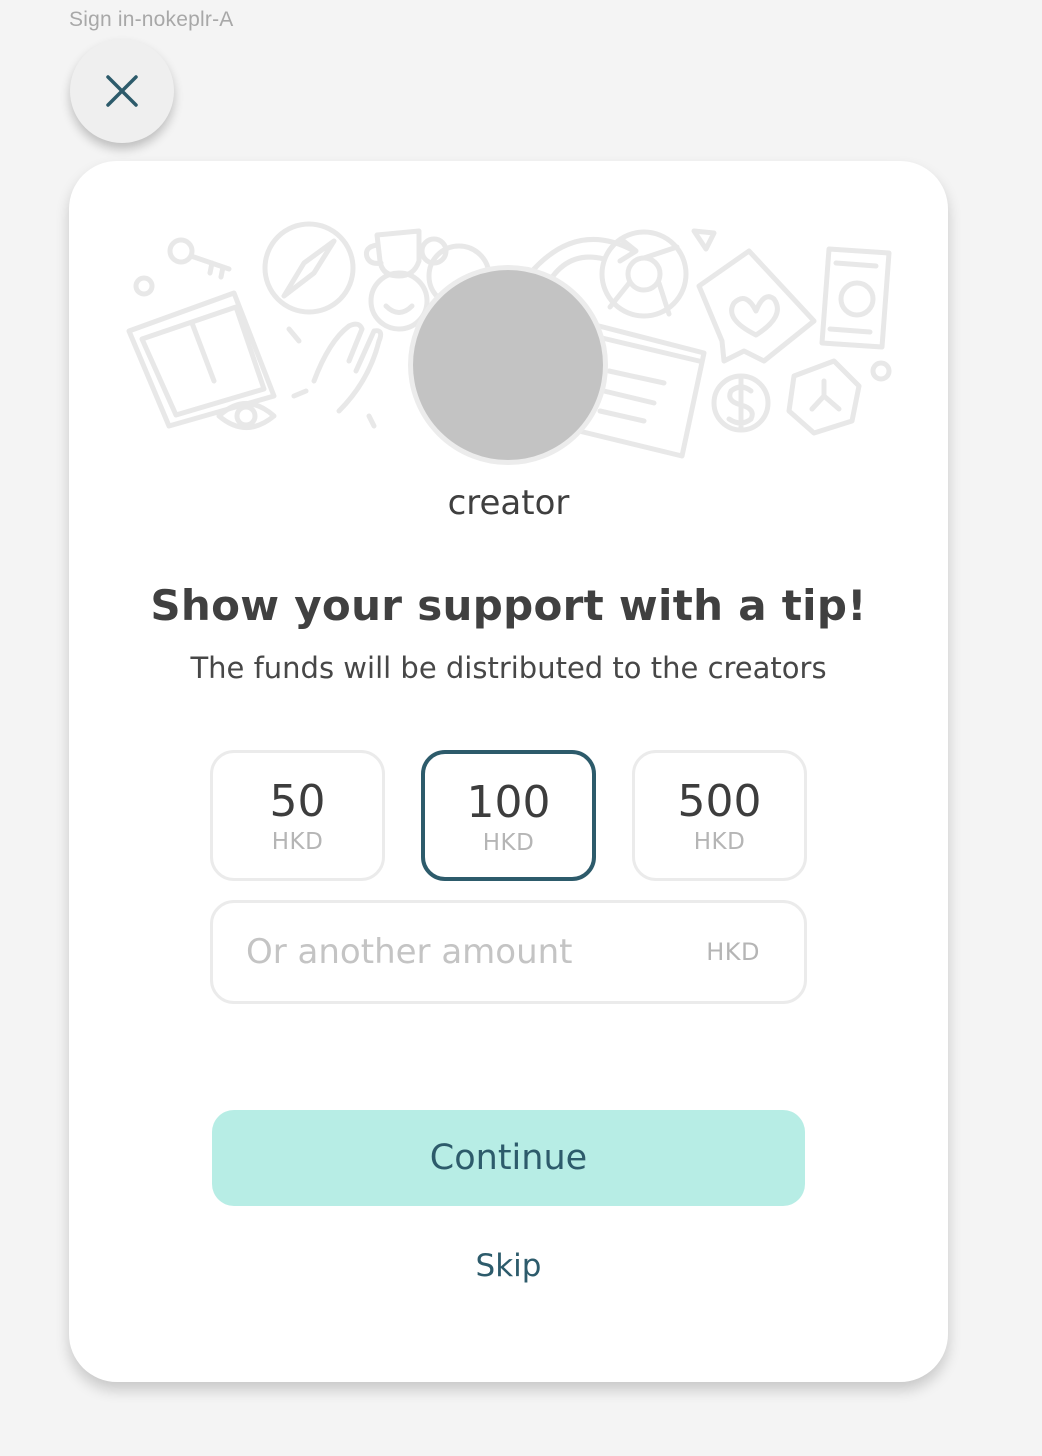 The height and width of the screenshot is (1456, 1042). What do you see at coordinates (297, 801) in the screenshot?
I see `amount-value: 50` at bounding box center [297, 801].